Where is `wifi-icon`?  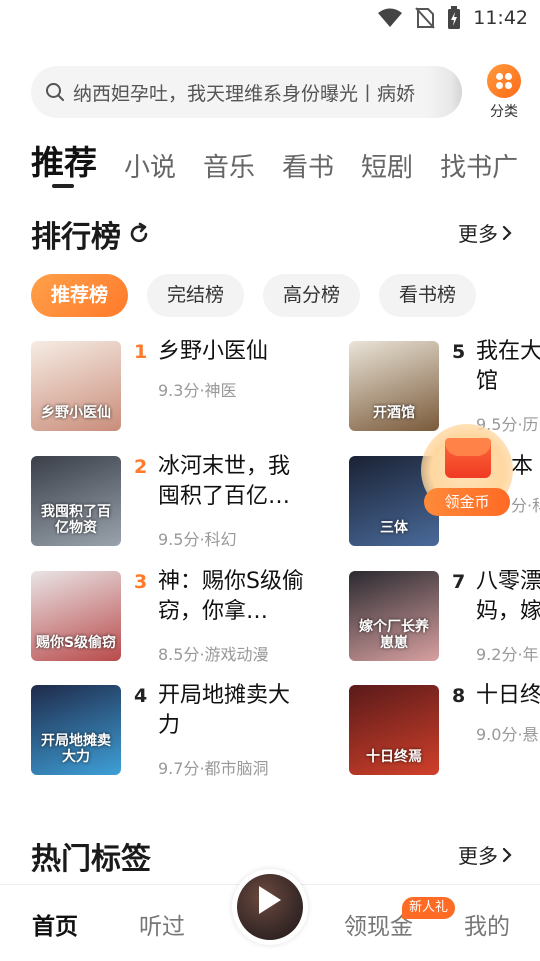 wifi-icon is located at coordinates (390, 17).